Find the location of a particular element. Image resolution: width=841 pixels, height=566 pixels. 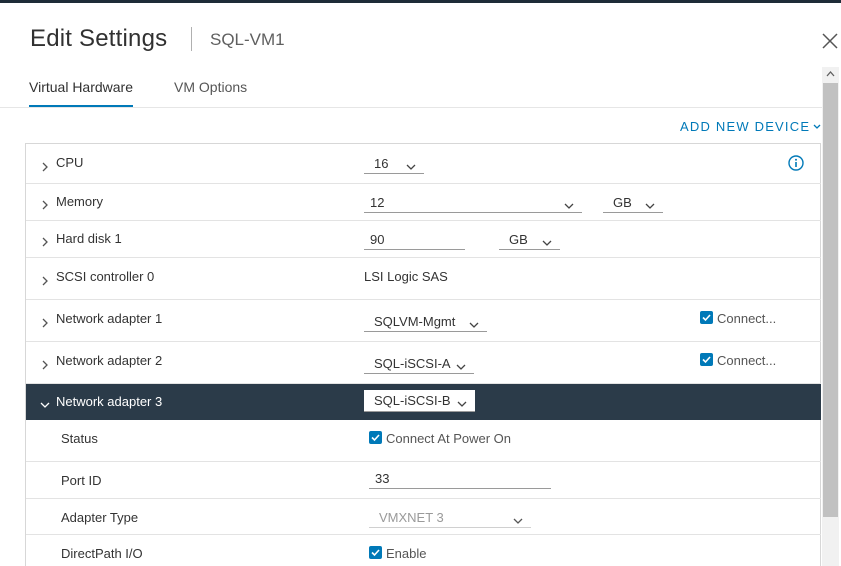

adapter-type-label: Adapter Type is located at coordinates (100, 517).